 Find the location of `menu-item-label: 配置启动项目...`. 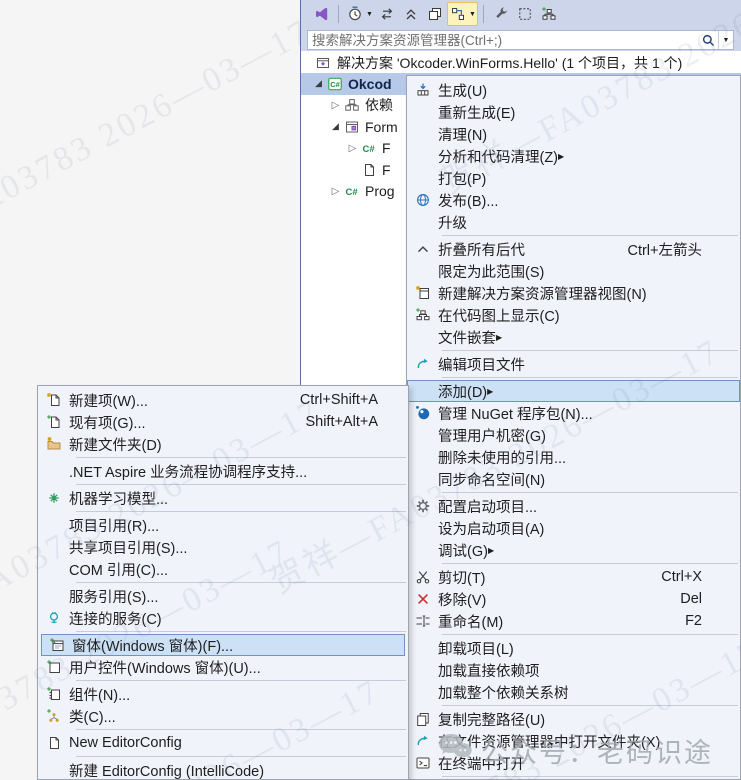

menu-item-label: 配置启动项目... is located at coordinates (488, 507).